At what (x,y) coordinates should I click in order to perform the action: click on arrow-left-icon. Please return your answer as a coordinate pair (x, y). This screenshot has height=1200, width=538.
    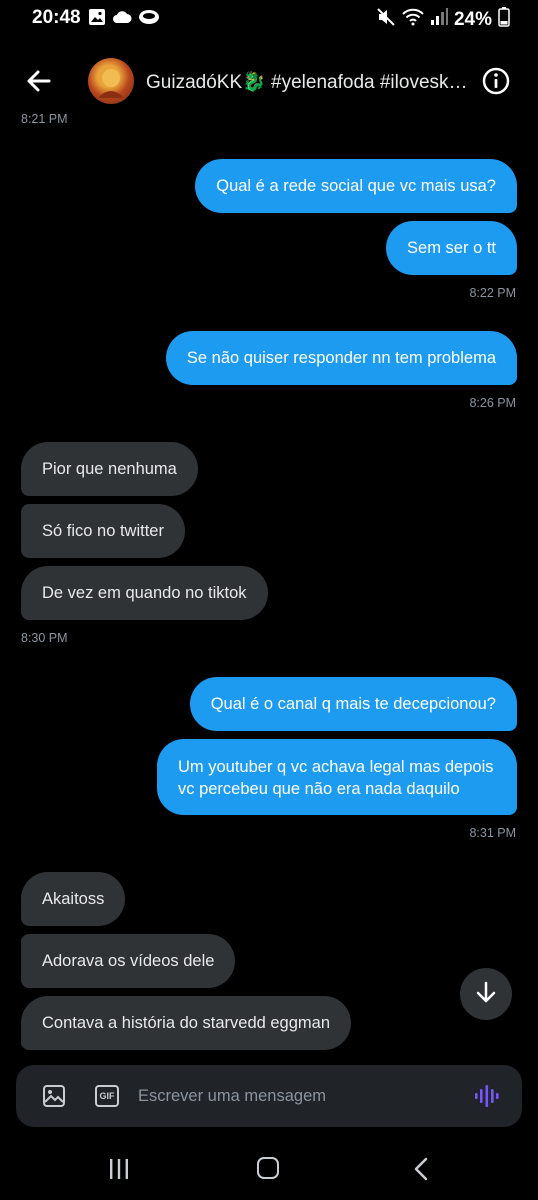
    Looking at the image, I should click on (39, 85).